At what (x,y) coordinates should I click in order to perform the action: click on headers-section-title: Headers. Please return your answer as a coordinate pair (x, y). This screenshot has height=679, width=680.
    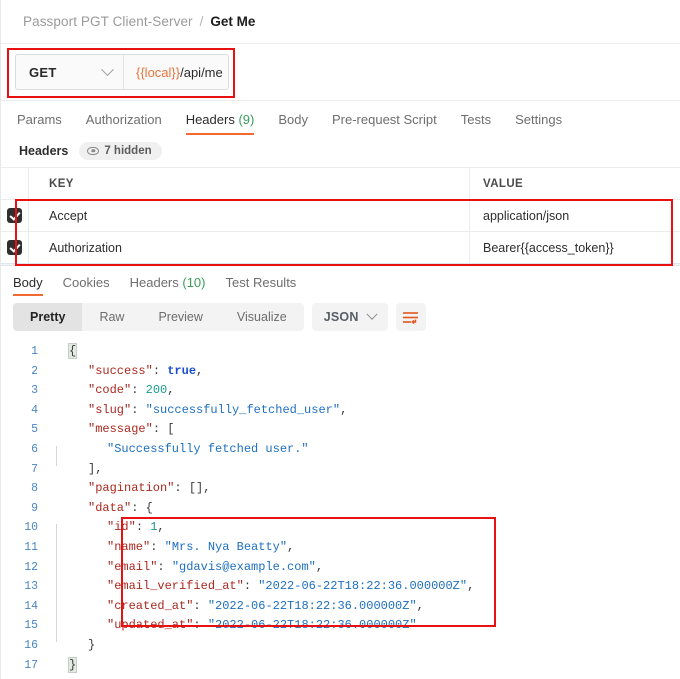
    Looking at the image, I should click on (44, 151).